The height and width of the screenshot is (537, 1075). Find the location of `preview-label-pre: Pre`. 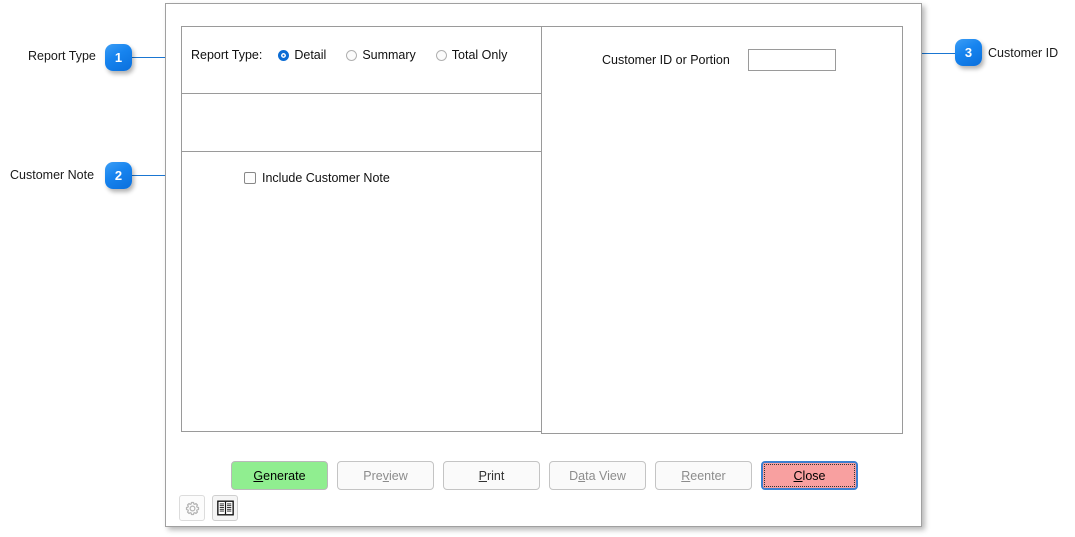

preview-label-pre: Pre is located at coordinates (373, 475).